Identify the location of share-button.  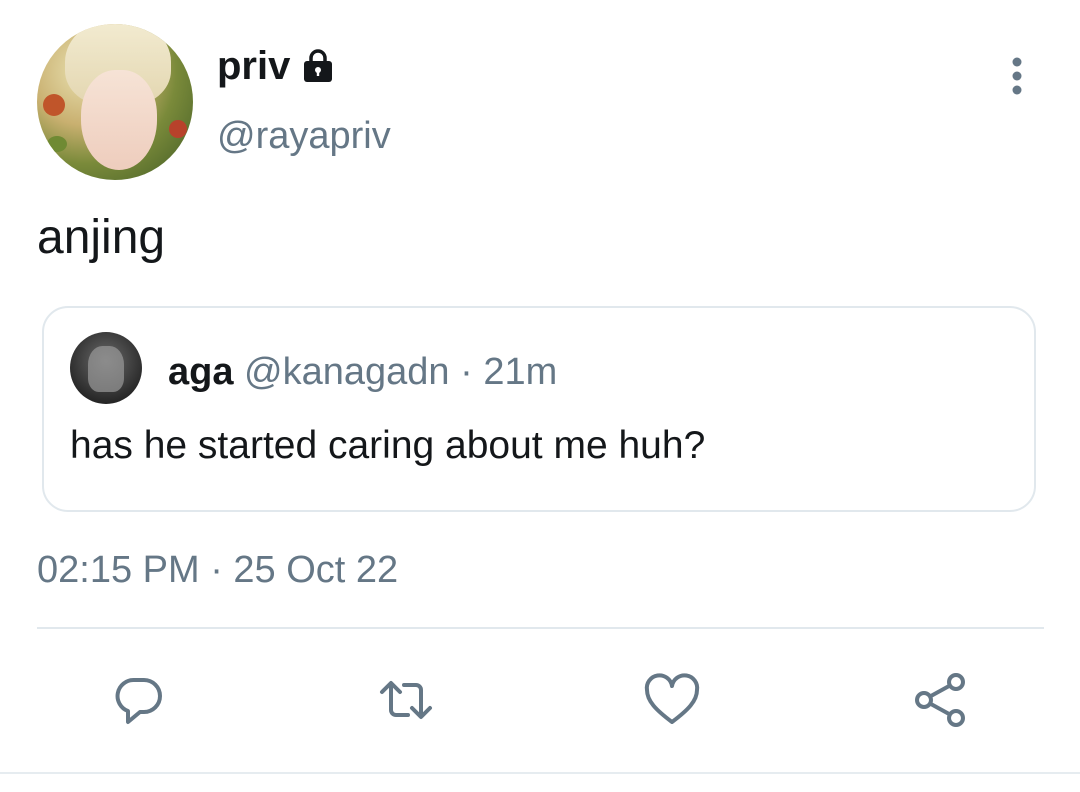
(940, 700).